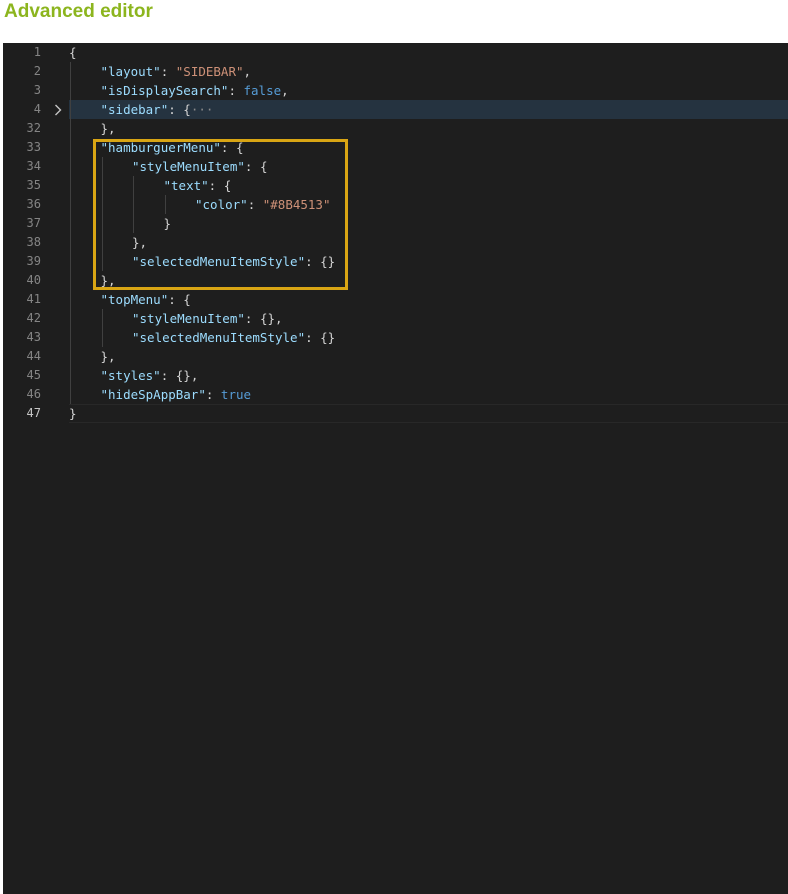 This screenshot has width=788, height=894. What do you see at coordinates (33, 413) in the screenshot?
I see `line-number: 47` at bounding box center [33, 413].